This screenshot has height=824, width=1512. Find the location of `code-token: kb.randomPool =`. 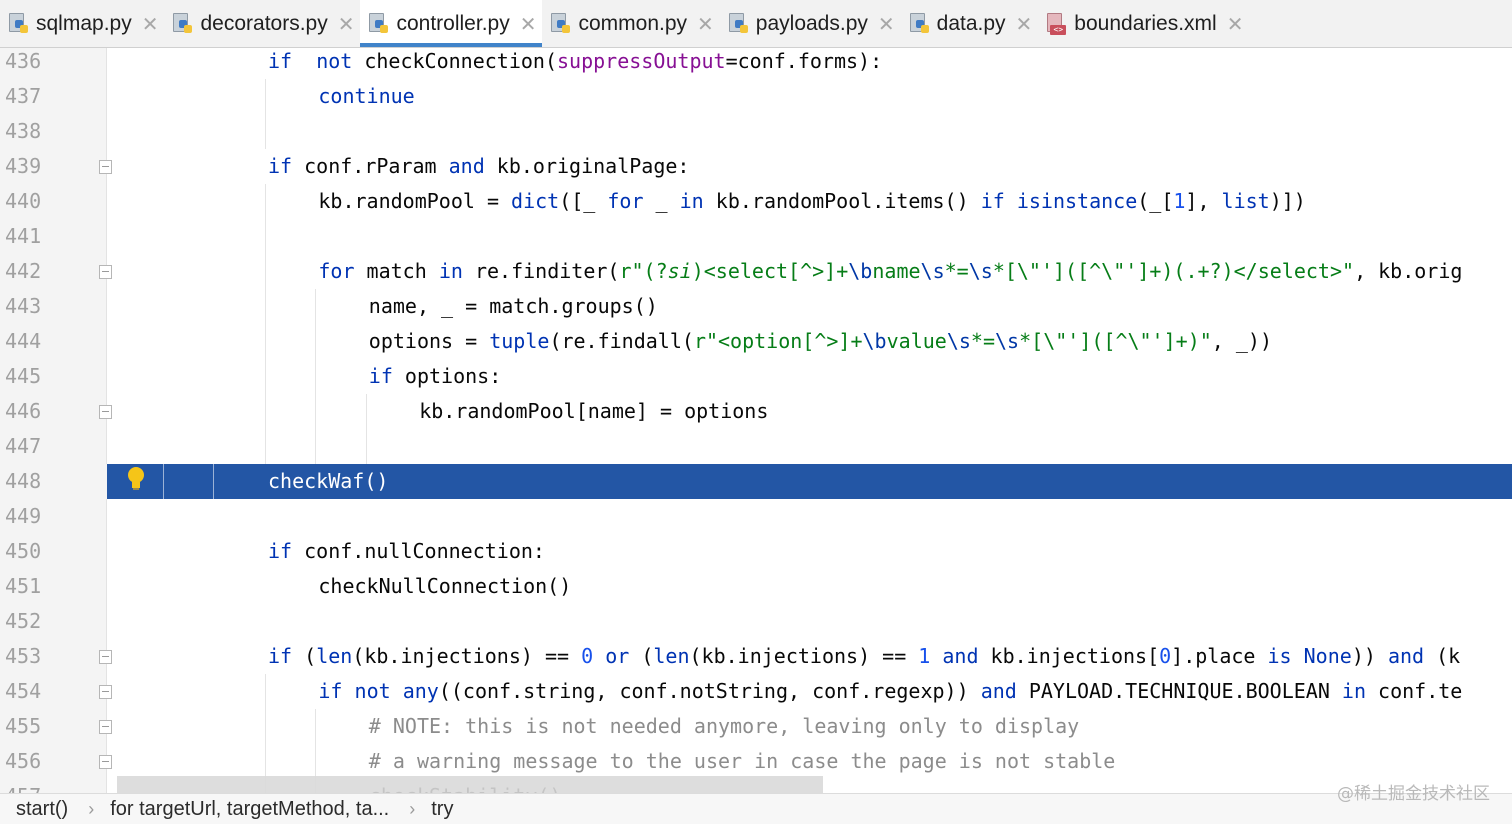

code-token: kb.randomPool = is located at coordinates (415, 201).